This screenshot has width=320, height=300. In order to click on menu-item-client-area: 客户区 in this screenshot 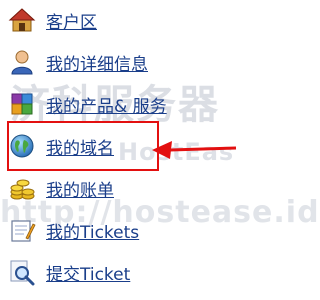, I will do `click(52, 20)`.